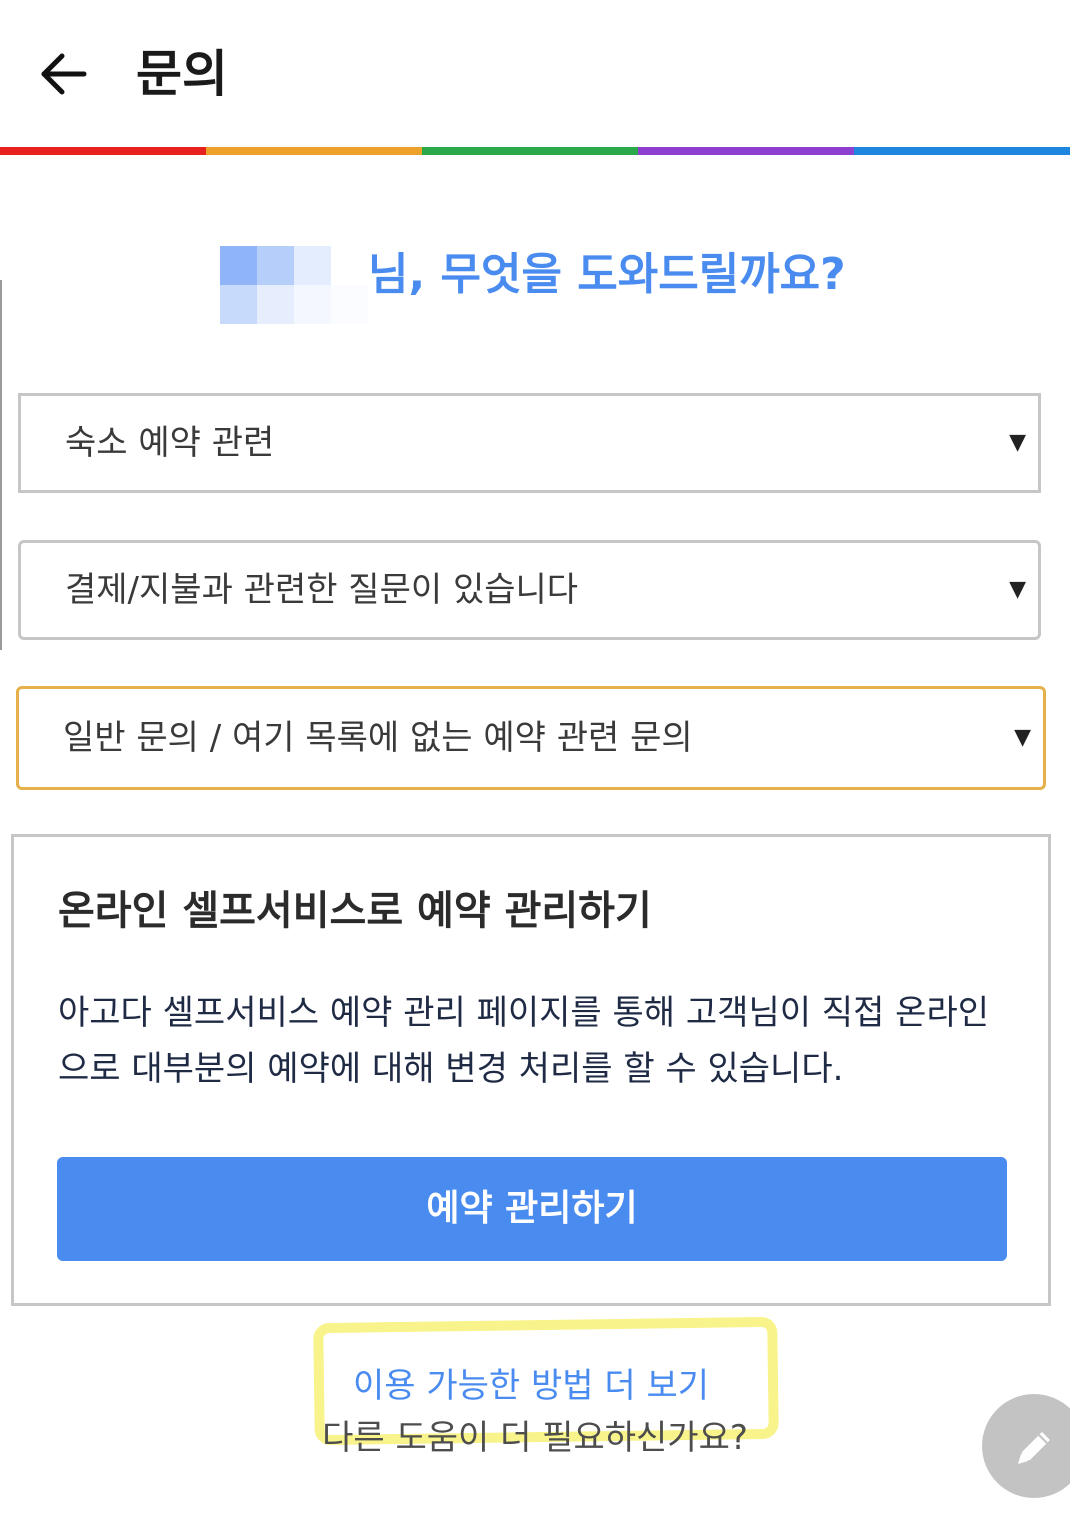 Image resolution: width=1070 pixels, height=1517 pixels. I want to click on more-options-link: 이용 가능한 방법 더 보기, so click(535, 1386).